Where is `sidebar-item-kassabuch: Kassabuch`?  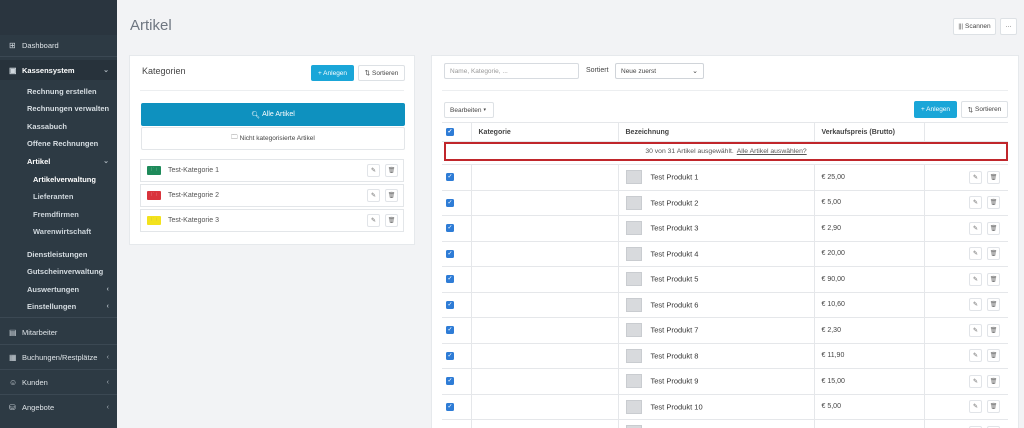
sidebar-item-kassabuch: Kassabuch is located at coordinates (58, 126).